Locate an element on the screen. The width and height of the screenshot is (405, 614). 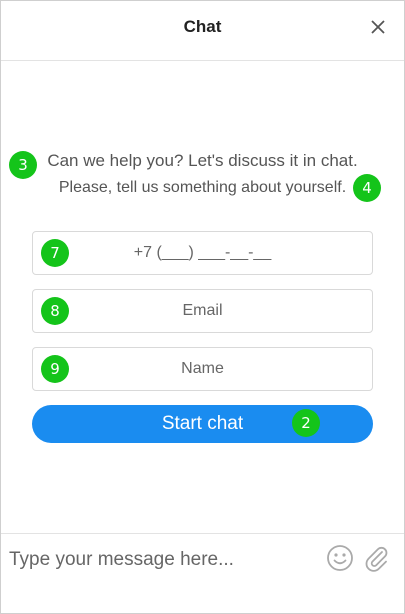
message-input is located at coordinates (159, 560).